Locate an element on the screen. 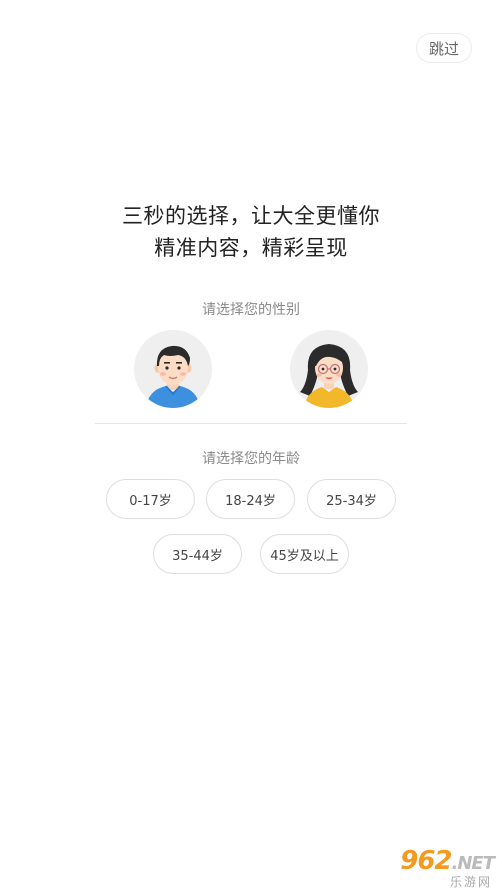 The image size is (502, 894). watermark-subtitle: 乐游网 is located at coordinates (470, 882).